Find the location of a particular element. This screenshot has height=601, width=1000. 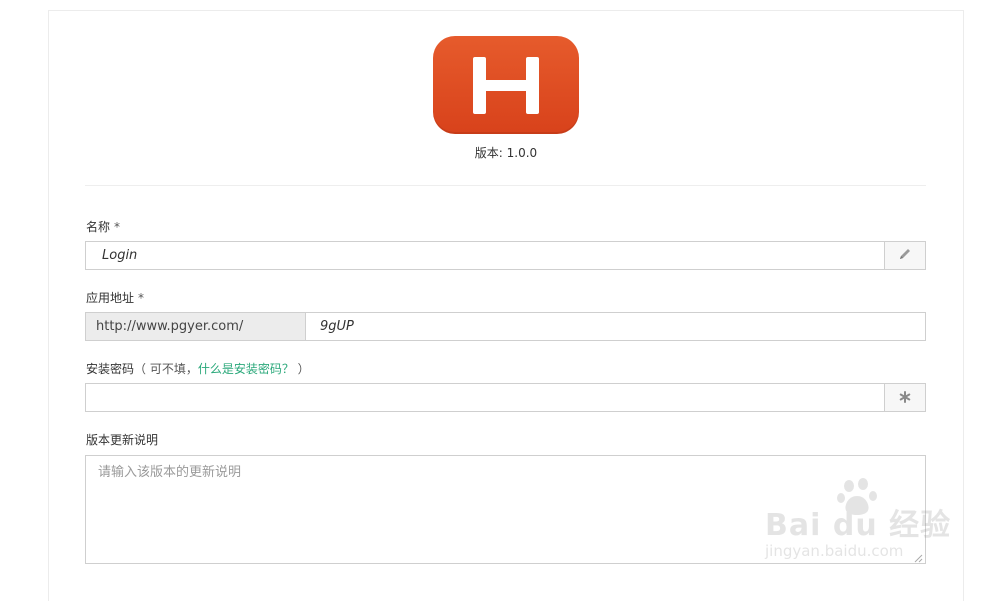

install-password-label: 安装密码（ 可不填，什么是安装密码？ ） is located at coordinates (198, 368).